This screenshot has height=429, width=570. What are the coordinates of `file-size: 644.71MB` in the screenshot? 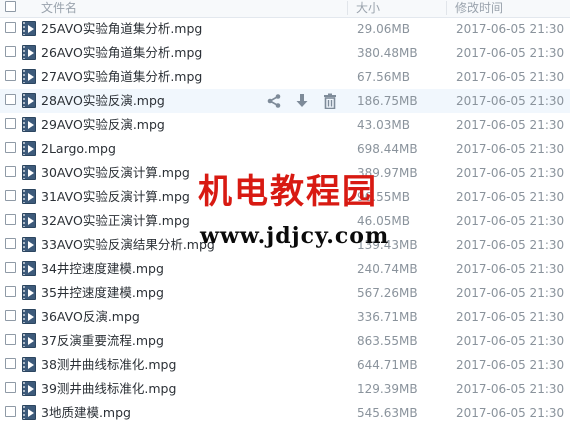 It's located at (387, 365).